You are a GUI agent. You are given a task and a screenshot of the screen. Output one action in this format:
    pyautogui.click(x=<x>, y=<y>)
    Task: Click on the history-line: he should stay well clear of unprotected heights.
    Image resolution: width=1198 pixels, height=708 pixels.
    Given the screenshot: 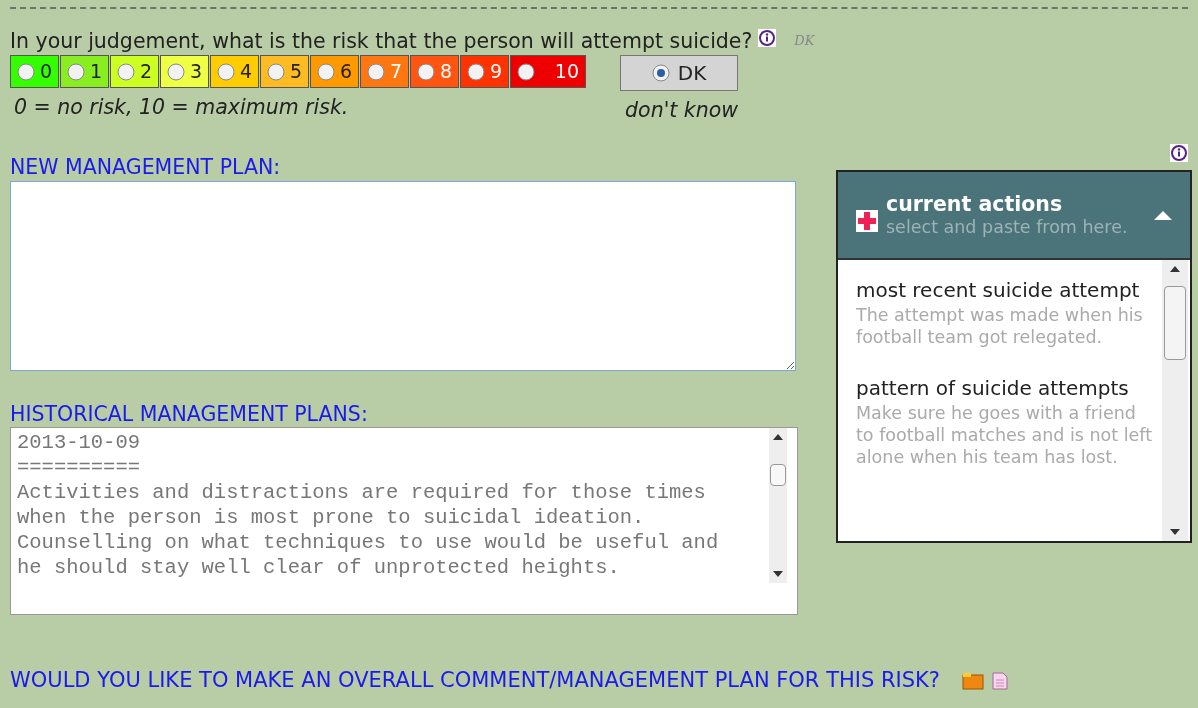 What is the action you would take?
    pyautogui.click(x=319, y=567)
    